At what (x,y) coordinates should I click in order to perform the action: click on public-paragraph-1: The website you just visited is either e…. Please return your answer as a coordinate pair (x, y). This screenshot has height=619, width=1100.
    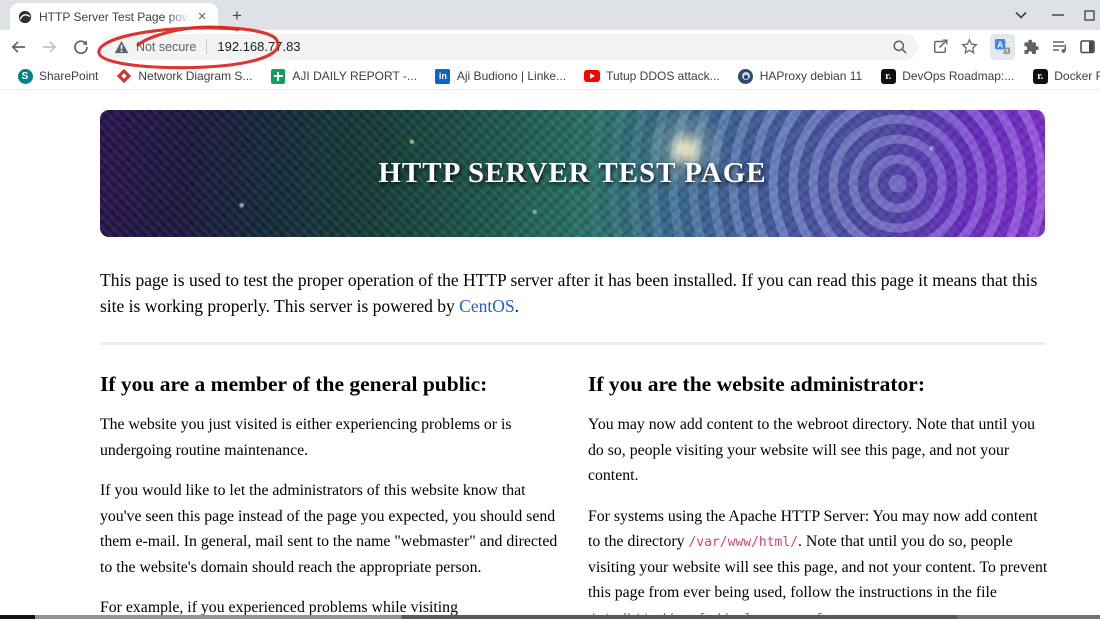
    Looking at the image, I should click on (306, 437).